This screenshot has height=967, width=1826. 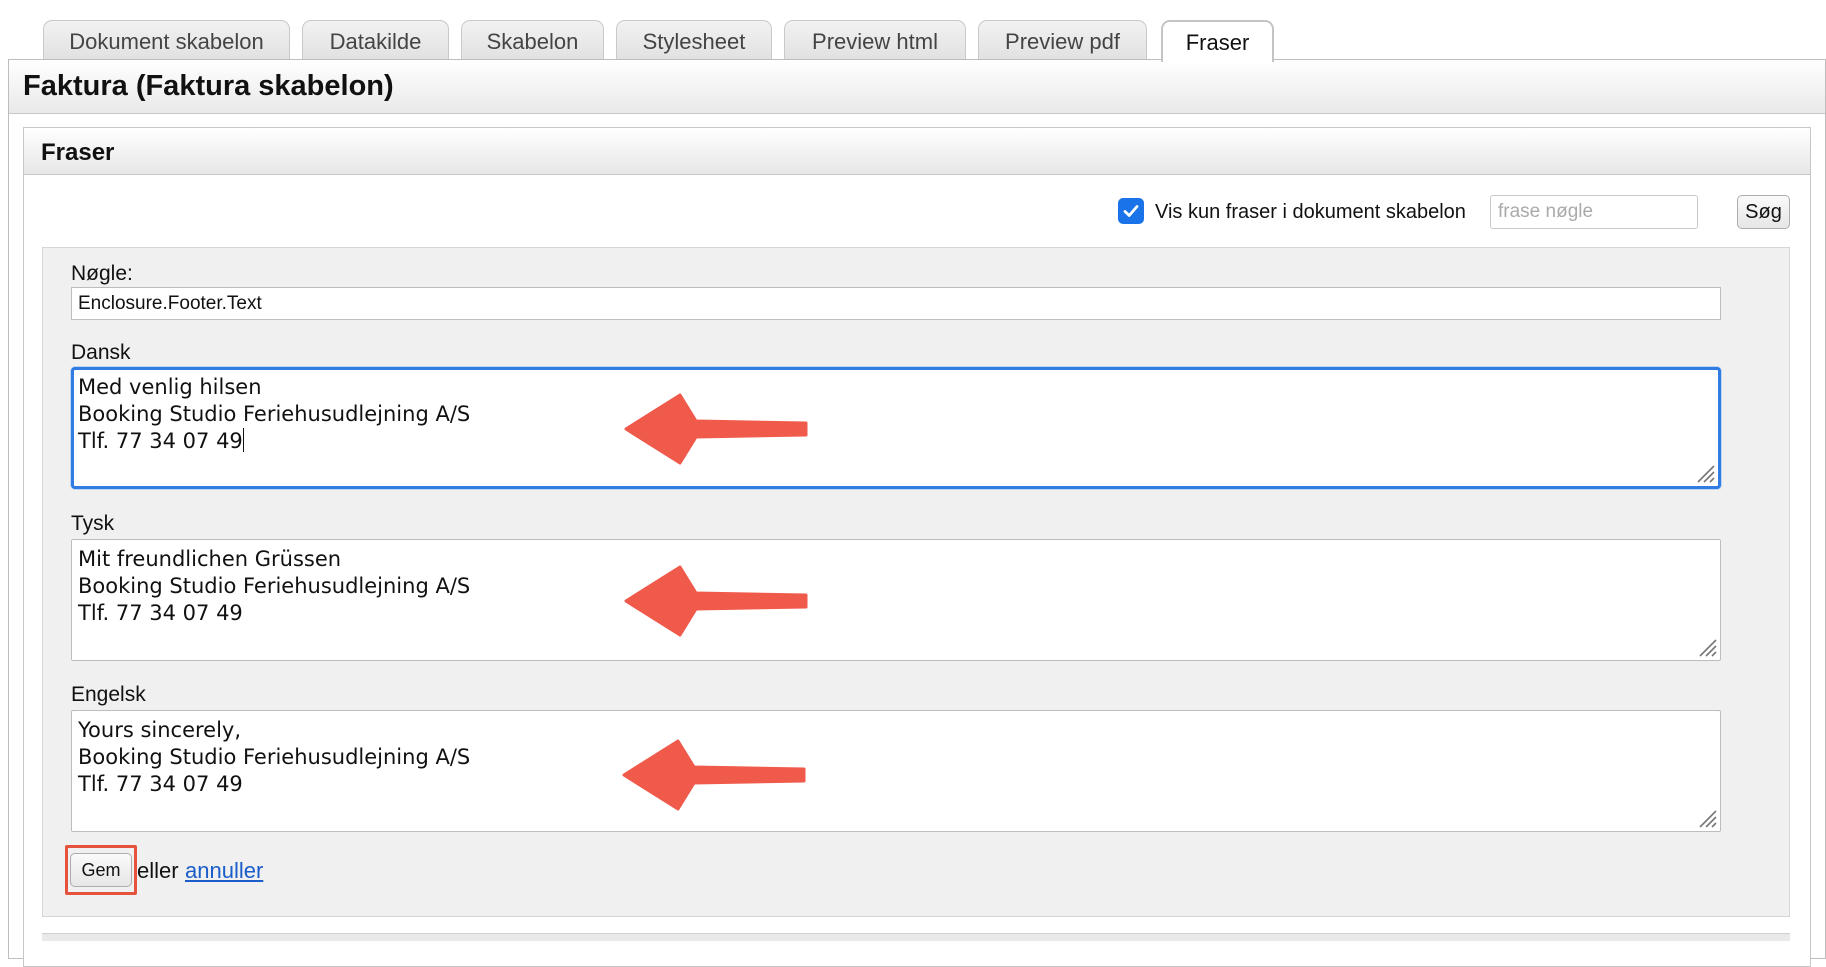 I want to click on german-label: Tysk, so click(x=93, y=523).